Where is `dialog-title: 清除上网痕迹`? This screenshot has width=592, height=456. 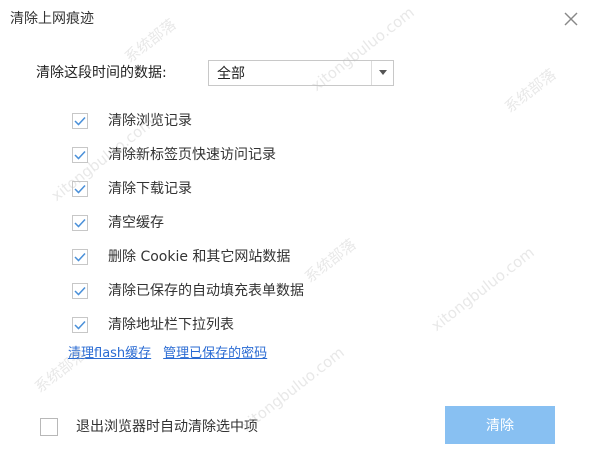
dialog-title: 清除上网痕迹 is located at coordinates (52, 19).